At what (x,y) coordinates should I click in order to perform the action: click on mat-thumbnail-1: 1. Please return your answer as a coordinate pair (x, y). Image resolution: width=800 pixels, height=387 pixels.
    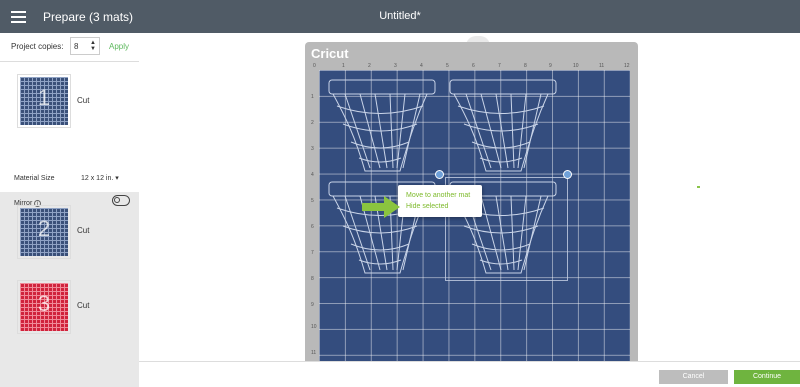
    Looking at the image, I should click on (44, 101).